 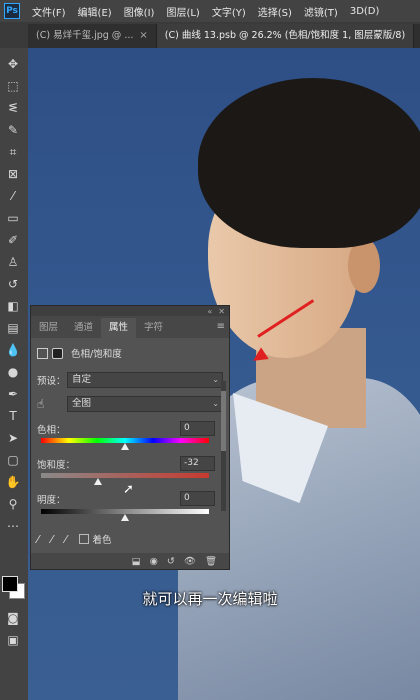 I want to click on history-brush-tool-icon: ↺, so click(x=13, y=284).